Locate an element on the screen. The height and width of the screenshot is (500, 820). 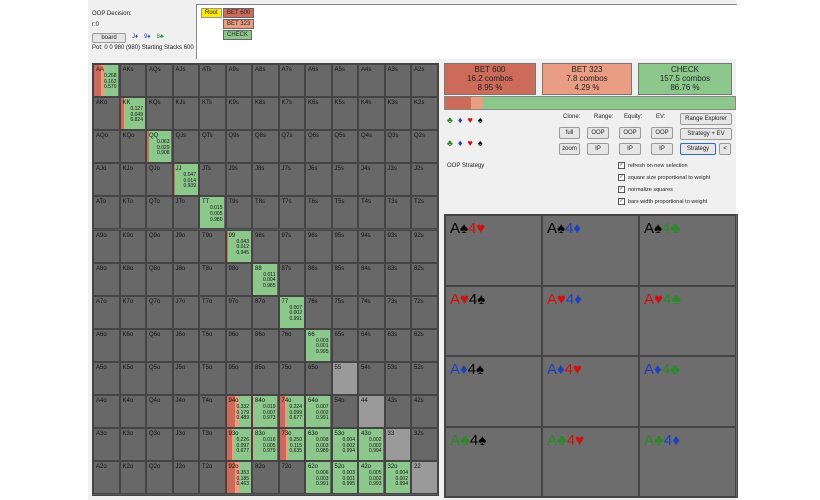
ev-ip-button: IP is located at coordinates (662, 149).